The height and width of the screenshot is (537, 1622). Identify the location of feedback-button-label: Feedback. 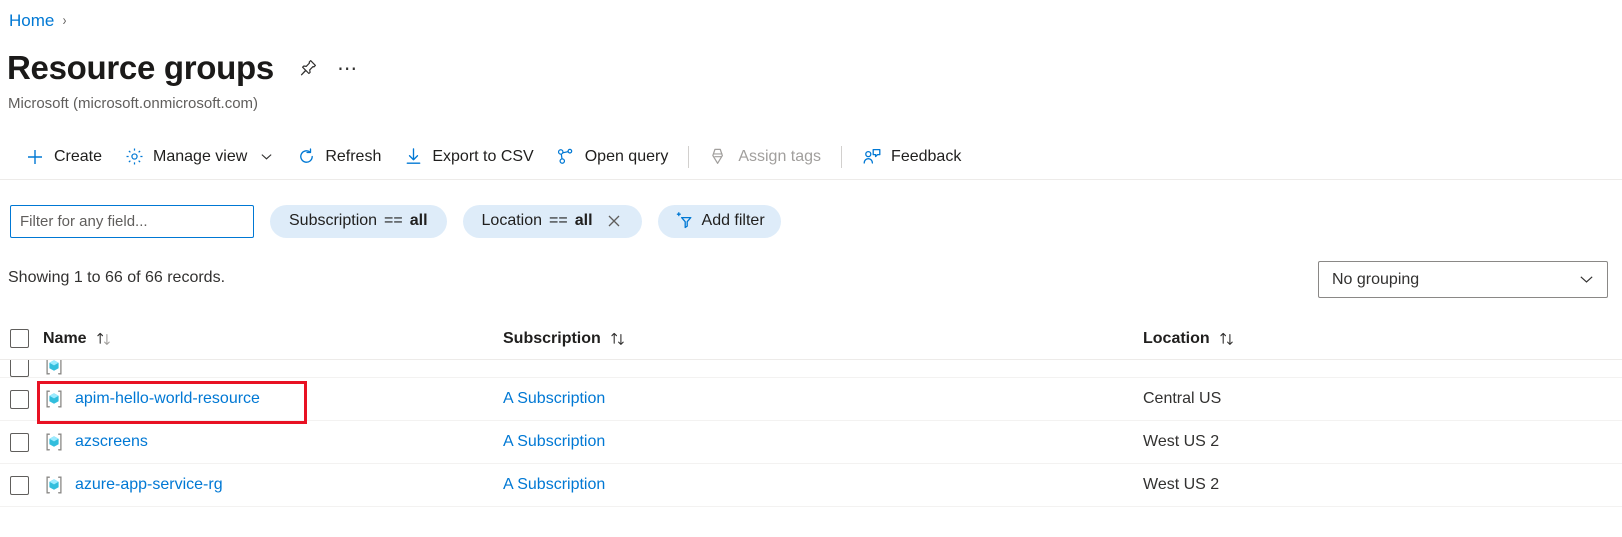
(926, 156).